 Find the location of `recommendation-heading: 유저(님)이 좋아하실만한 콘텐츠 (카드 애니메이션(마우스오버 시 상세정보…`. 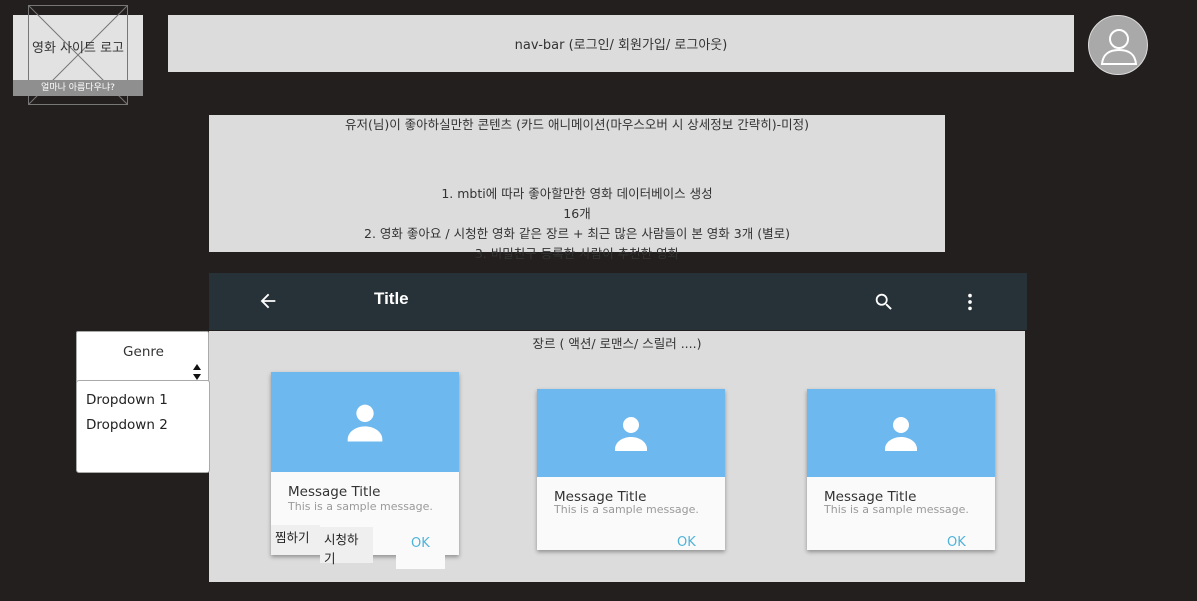

recommendation-heading: 유저(님)이 좋아하실만한 콘텐츠 (카드 애니메이션(마우스오버 시 상세정보… is located at coordinates (577, 124).